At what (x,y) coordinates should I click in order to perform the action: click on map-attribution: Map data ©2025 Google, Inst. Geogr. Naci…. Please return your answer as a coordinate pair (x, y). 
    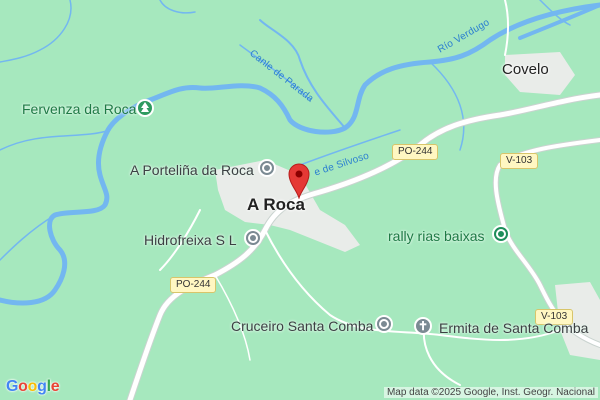
    Looking at the image, I should click on (490, 392).